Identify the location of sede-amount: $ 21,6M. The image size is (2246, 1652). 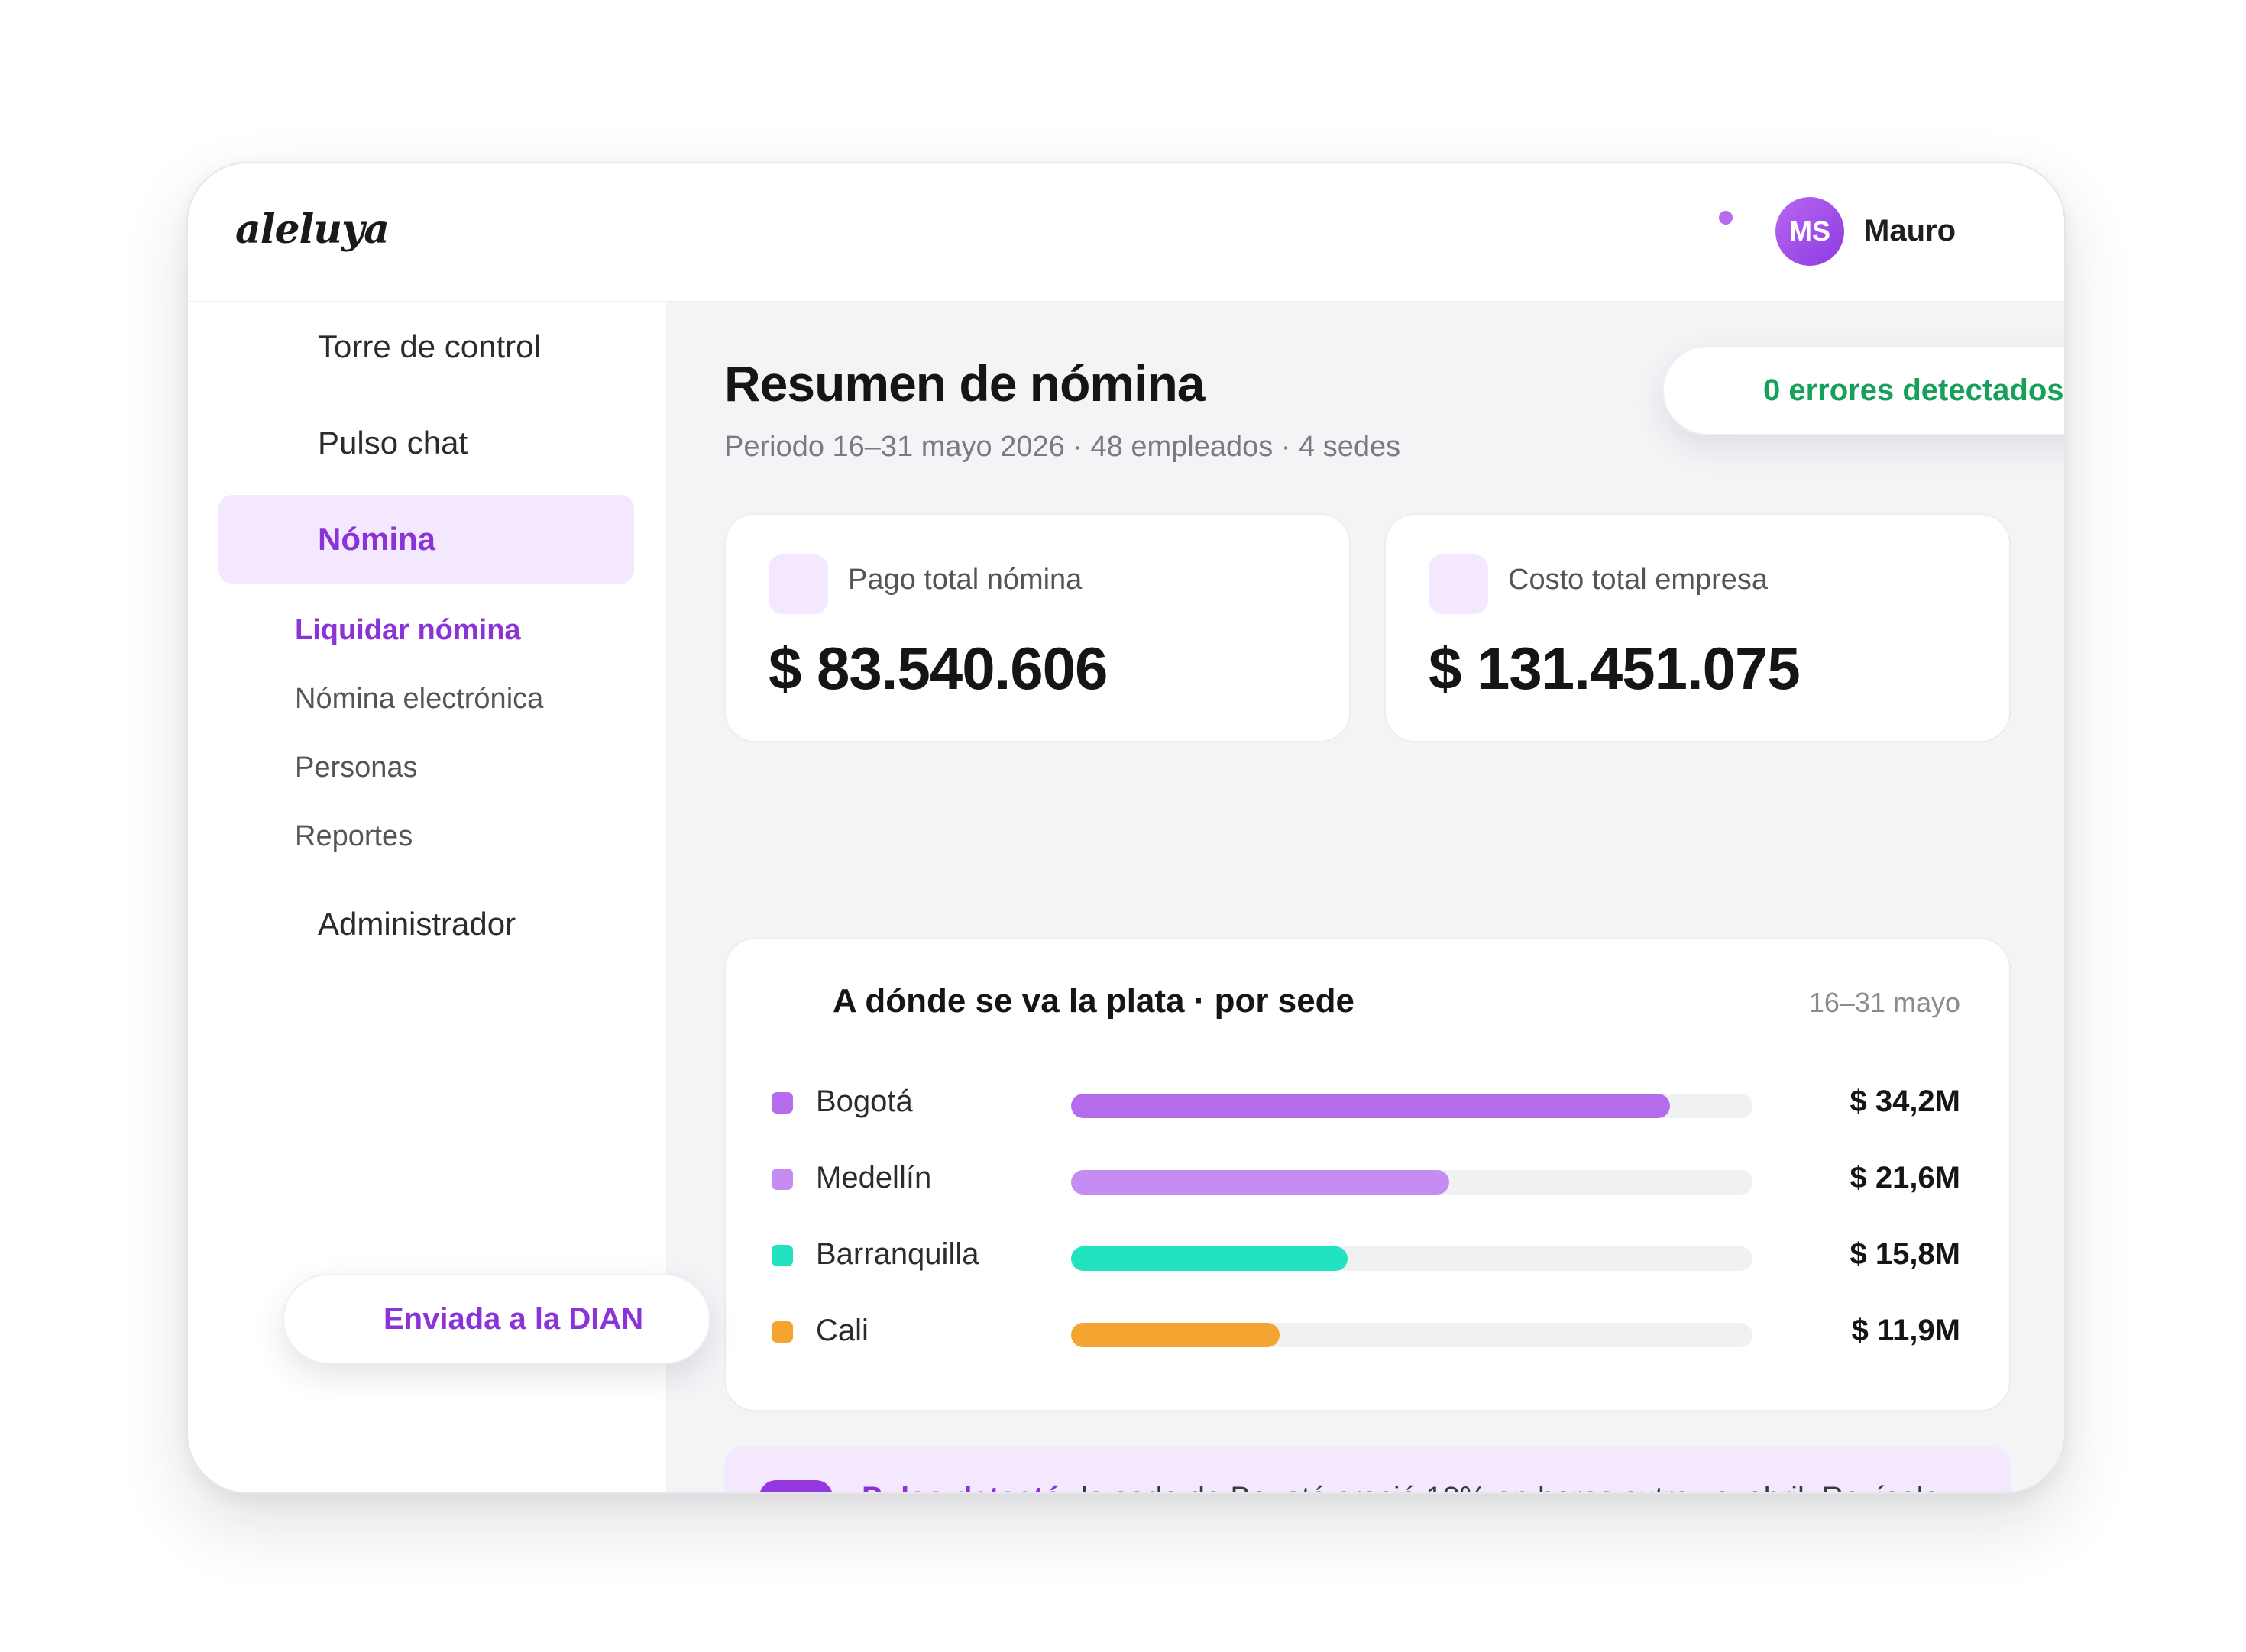
(1905, 1178).